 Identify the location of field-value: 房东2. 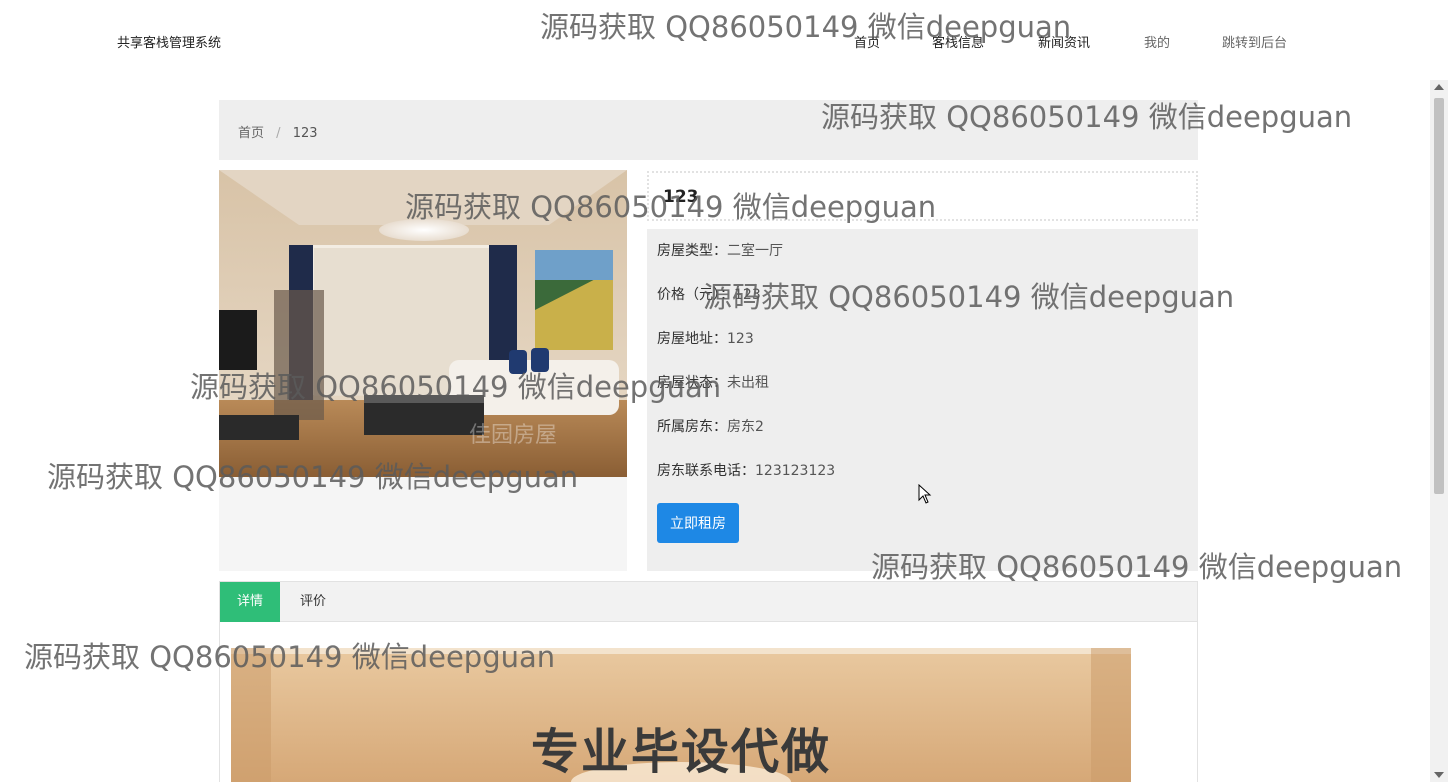
(745, 427).